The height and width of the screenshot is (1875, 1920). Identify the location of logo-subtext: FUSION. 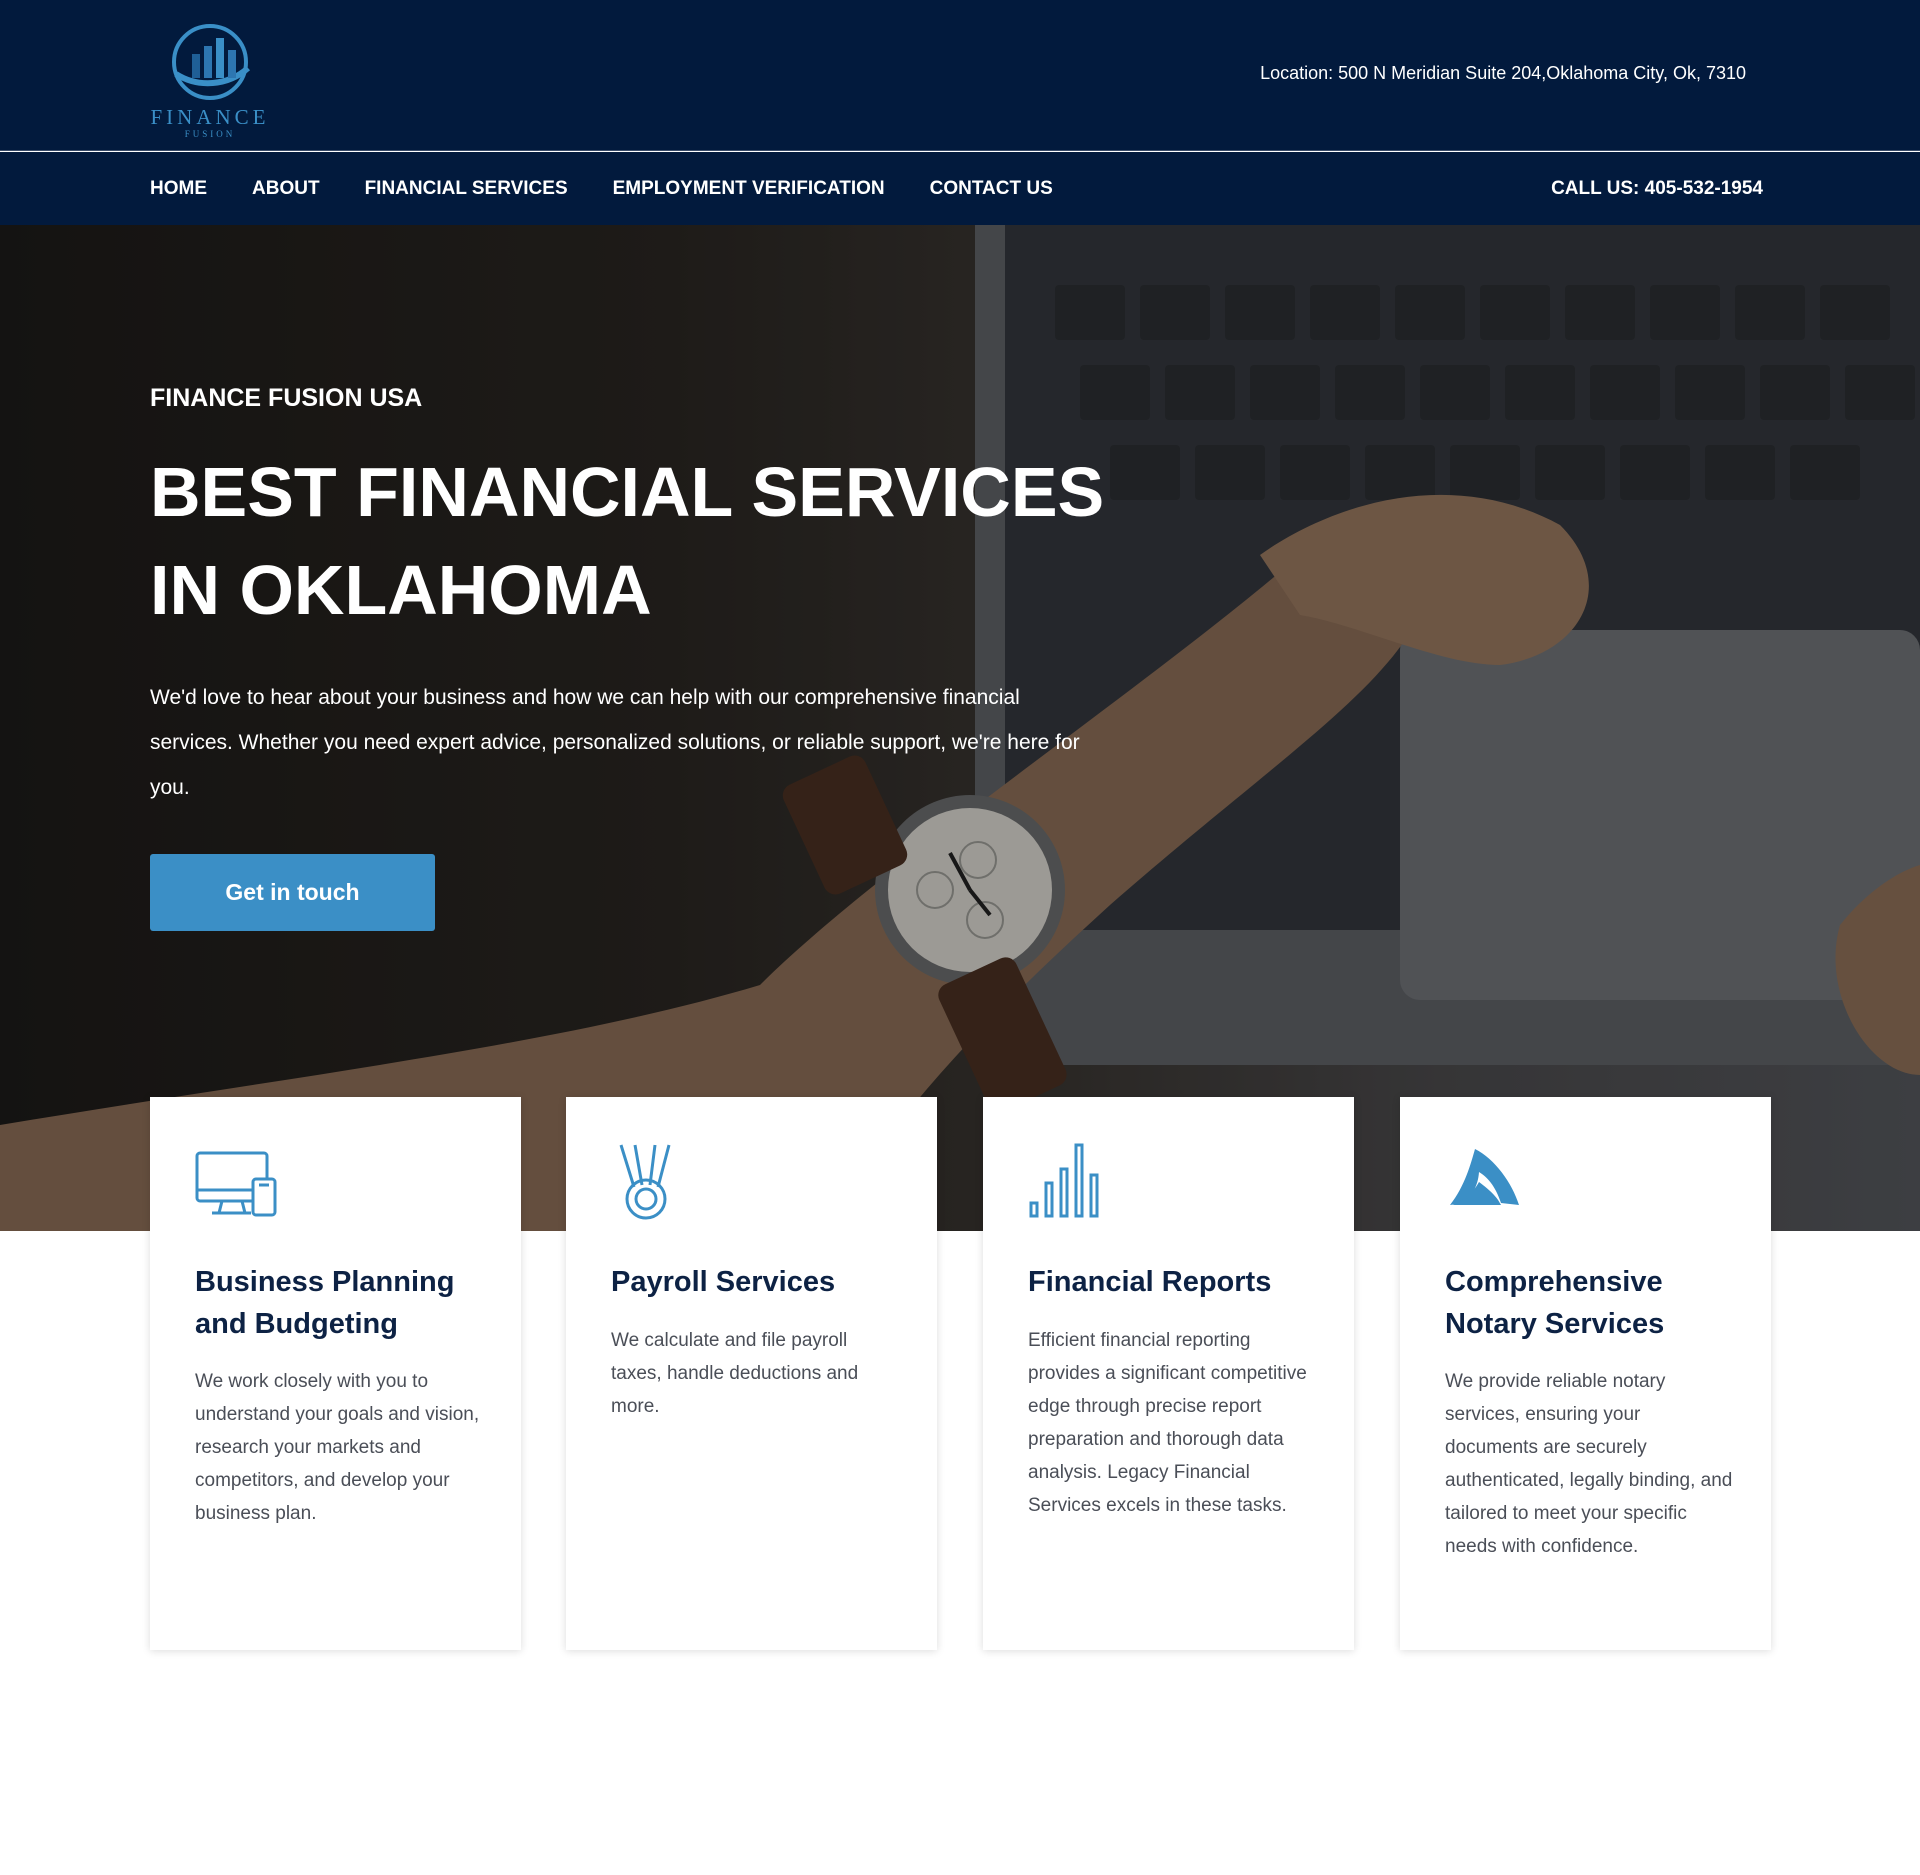
(210, 134).